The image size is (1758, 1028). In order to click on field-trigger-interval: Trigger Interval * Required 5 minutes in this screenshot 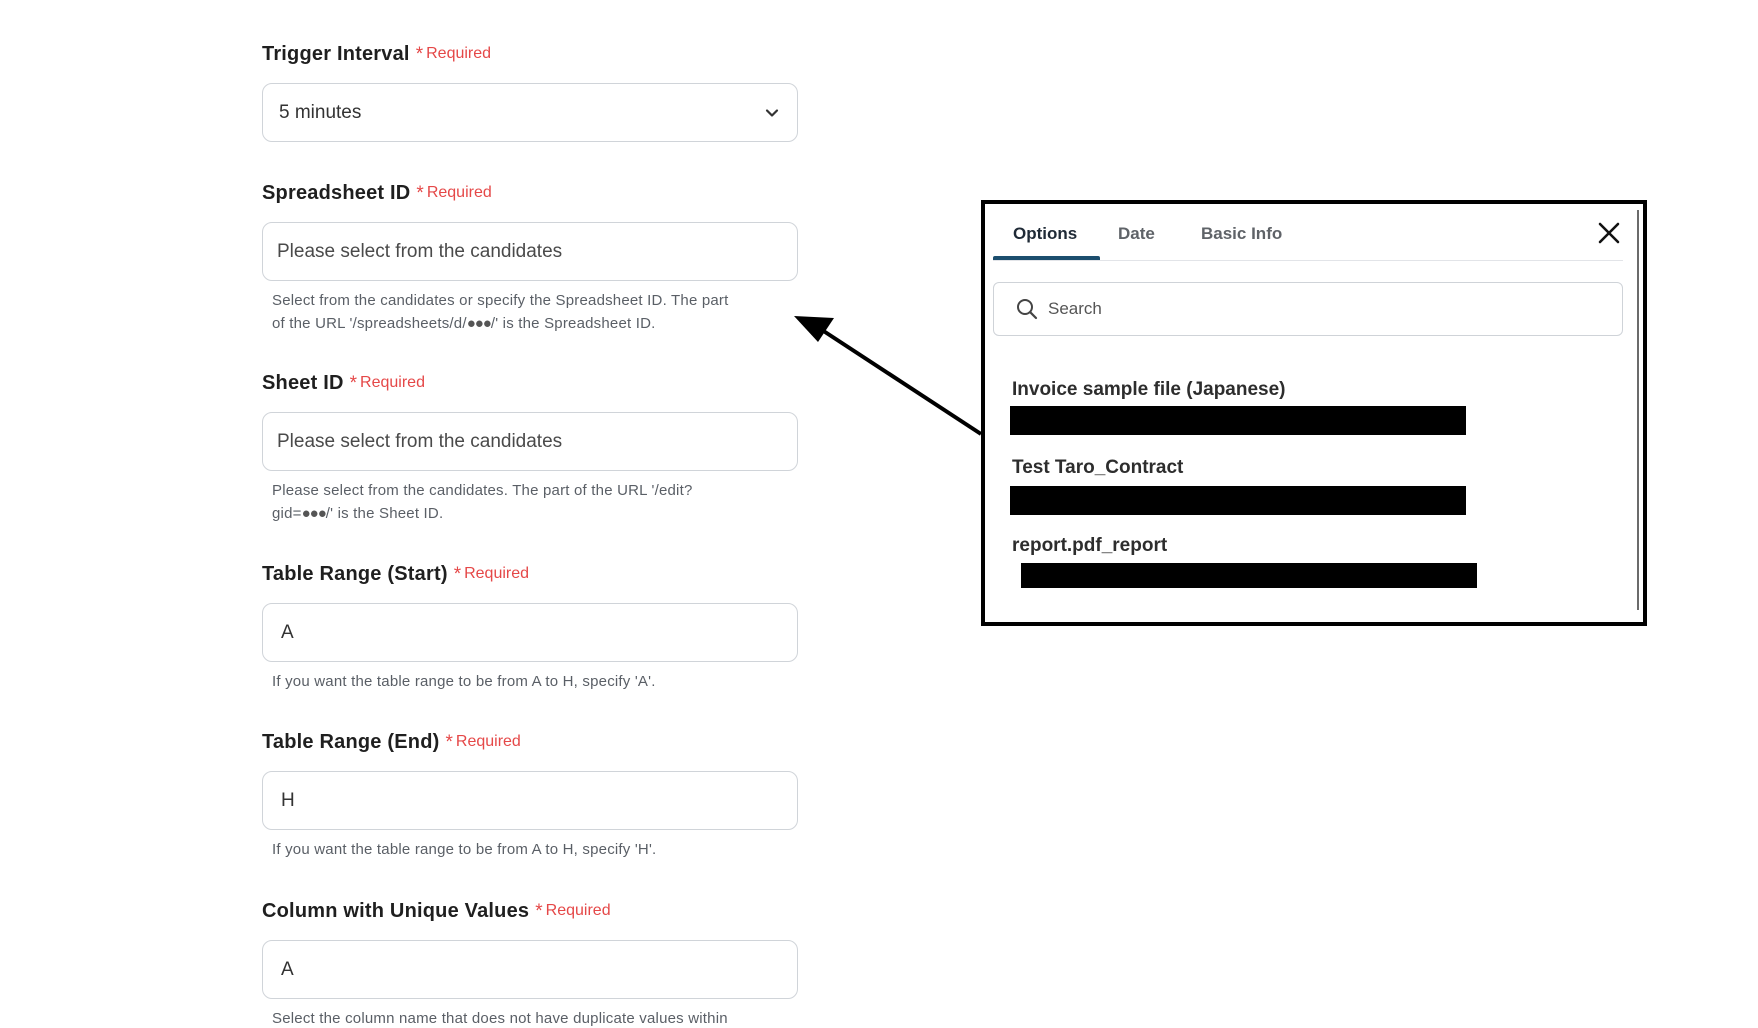, I will do `click(530, 91)`.